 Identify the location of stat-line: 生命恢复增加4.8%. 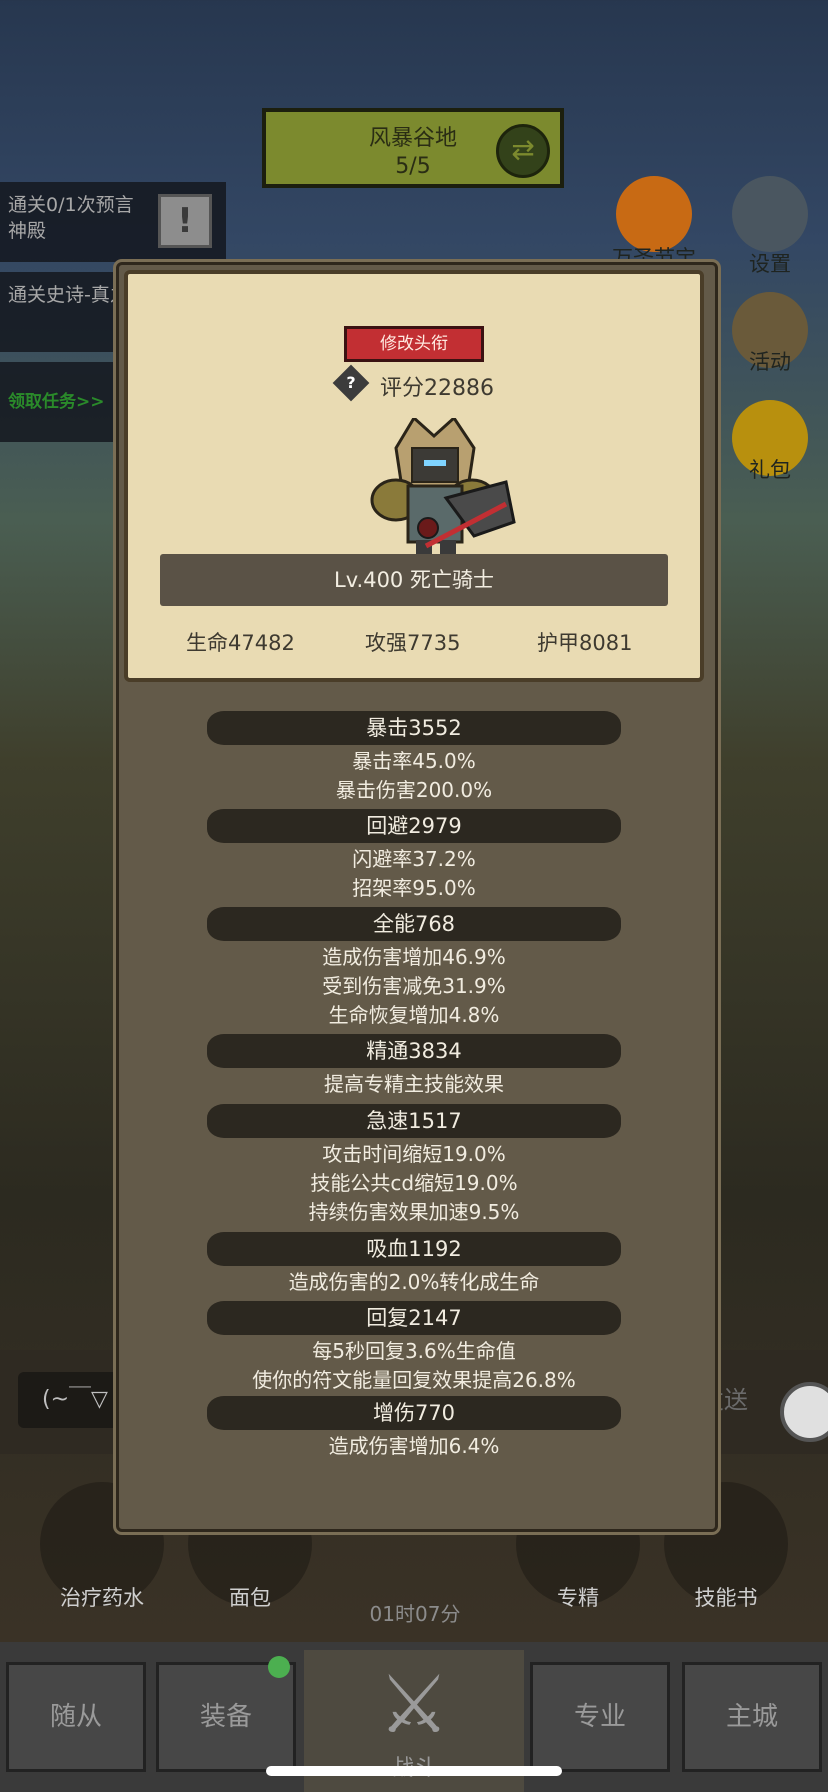
(414, 1015).